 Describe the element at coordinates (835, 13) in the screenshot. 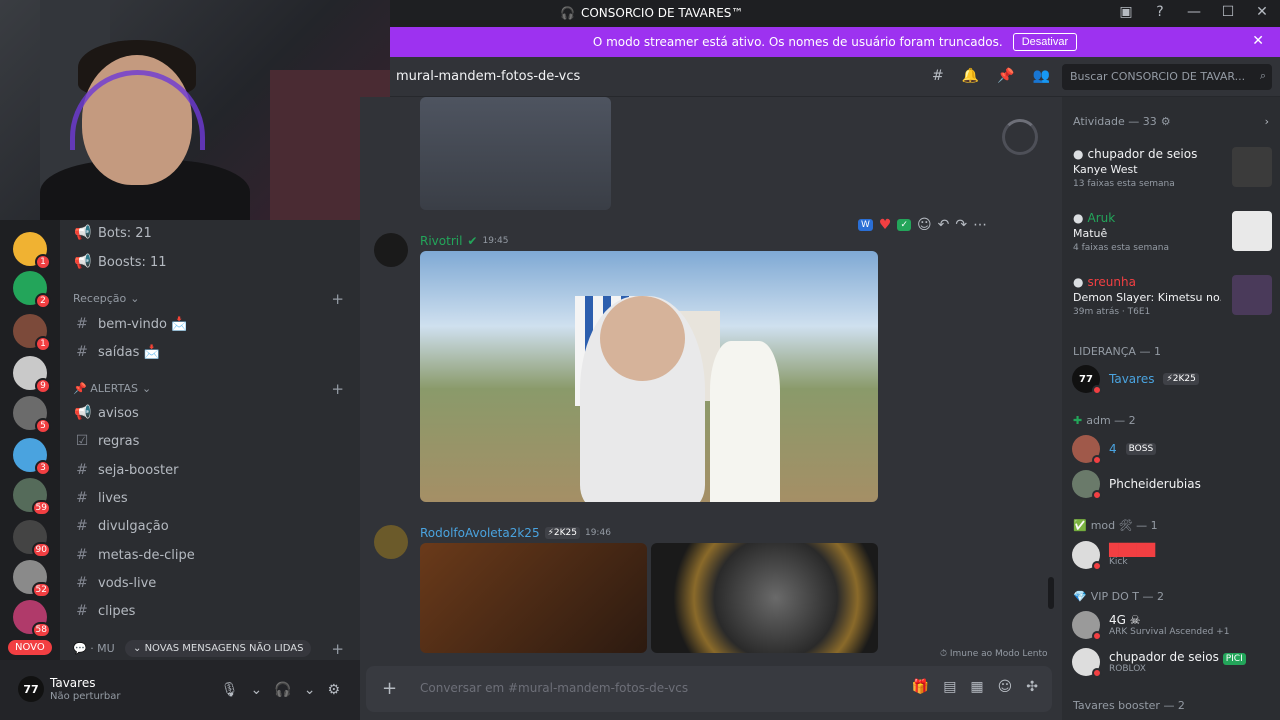

I see `title-bar: 🎧 CONSORCIO DE TAVARES™ ▣ ? — ☐ ✕` at that location.